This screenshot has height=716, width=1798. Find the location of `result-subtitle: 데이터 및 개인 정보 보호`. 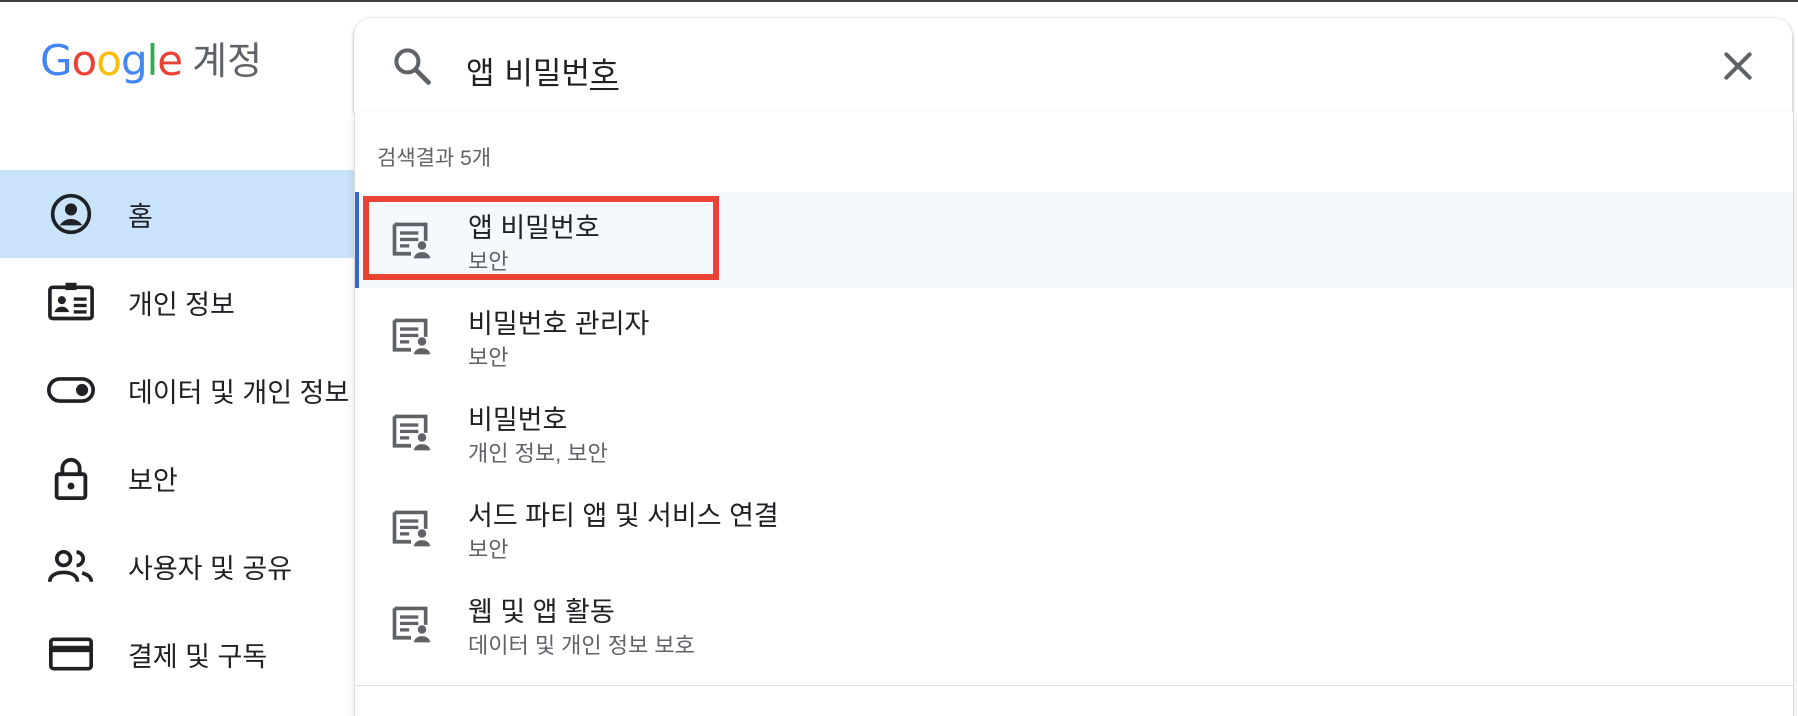

result-subtitle: 데이터 및 개인 정보 보호 is located at coordinates (581, 645).